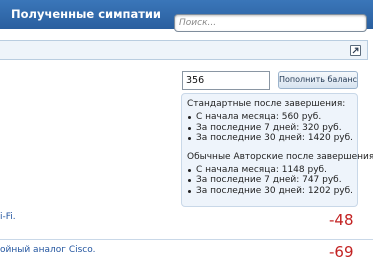 This screenshot has height=261, width=373. I want to click on topup-balance-button: Пополнить баланс, so click(318, 80).